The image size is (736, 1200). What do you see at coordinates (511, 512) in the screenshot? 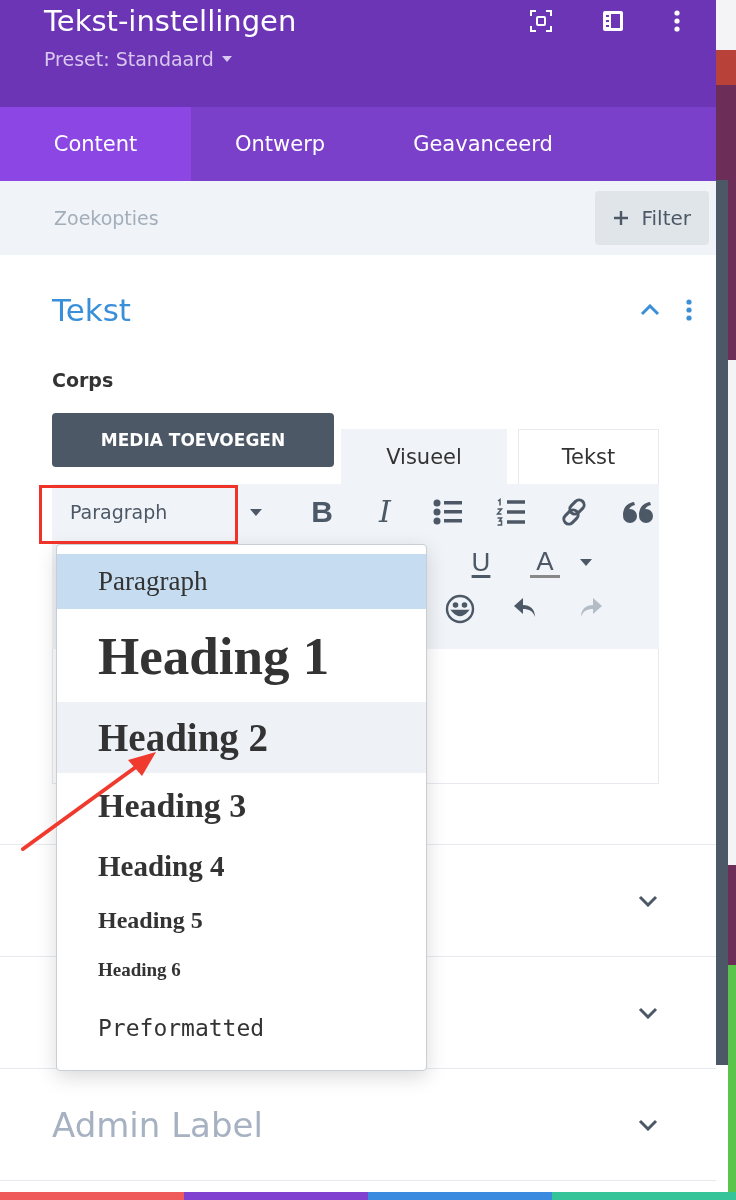
I see `numbered-list-icon` at bounding box center [511, 512].